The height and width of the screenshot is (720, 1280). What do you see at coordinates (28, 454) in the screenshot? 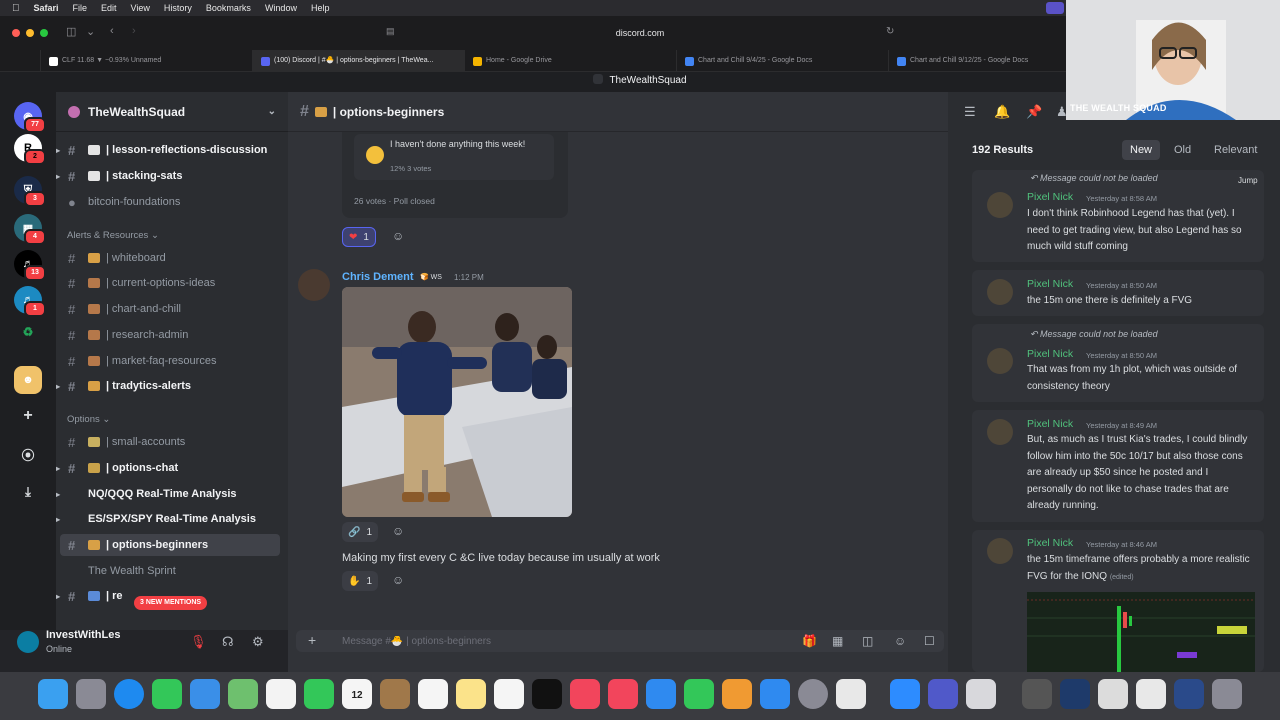
I see `explore-icon: ⦿` at bounding box center [28, 454].